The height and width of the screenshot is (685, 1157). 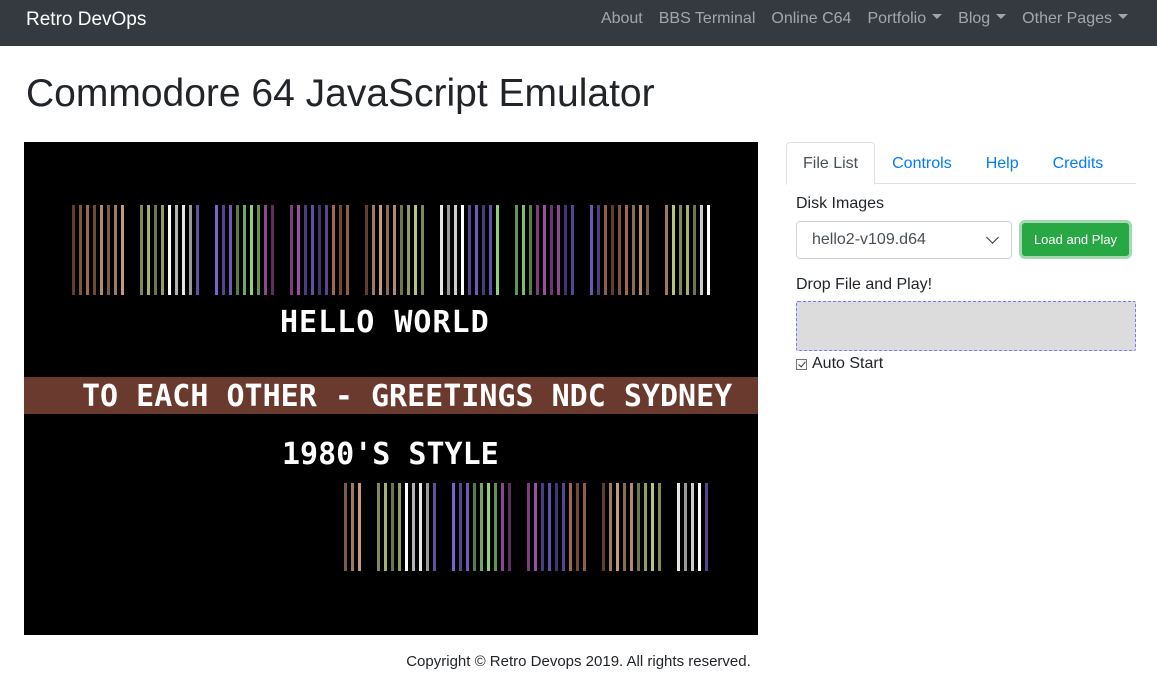 I want to click on nav-portfolio-dropdown: Portfolio, so click(x=905, y=19).